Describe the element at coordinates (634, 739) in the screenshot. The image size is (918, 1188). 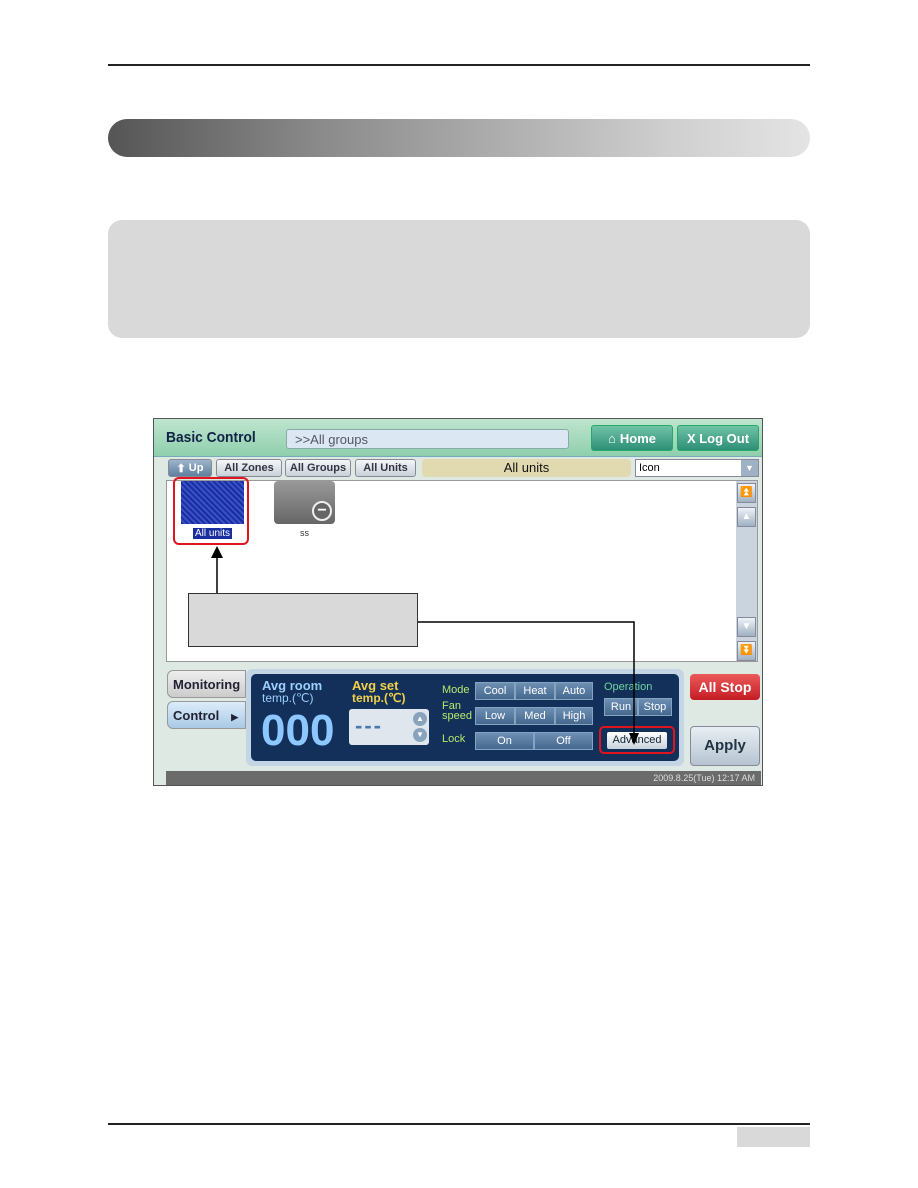
I see `arrowhead-down` at that location.